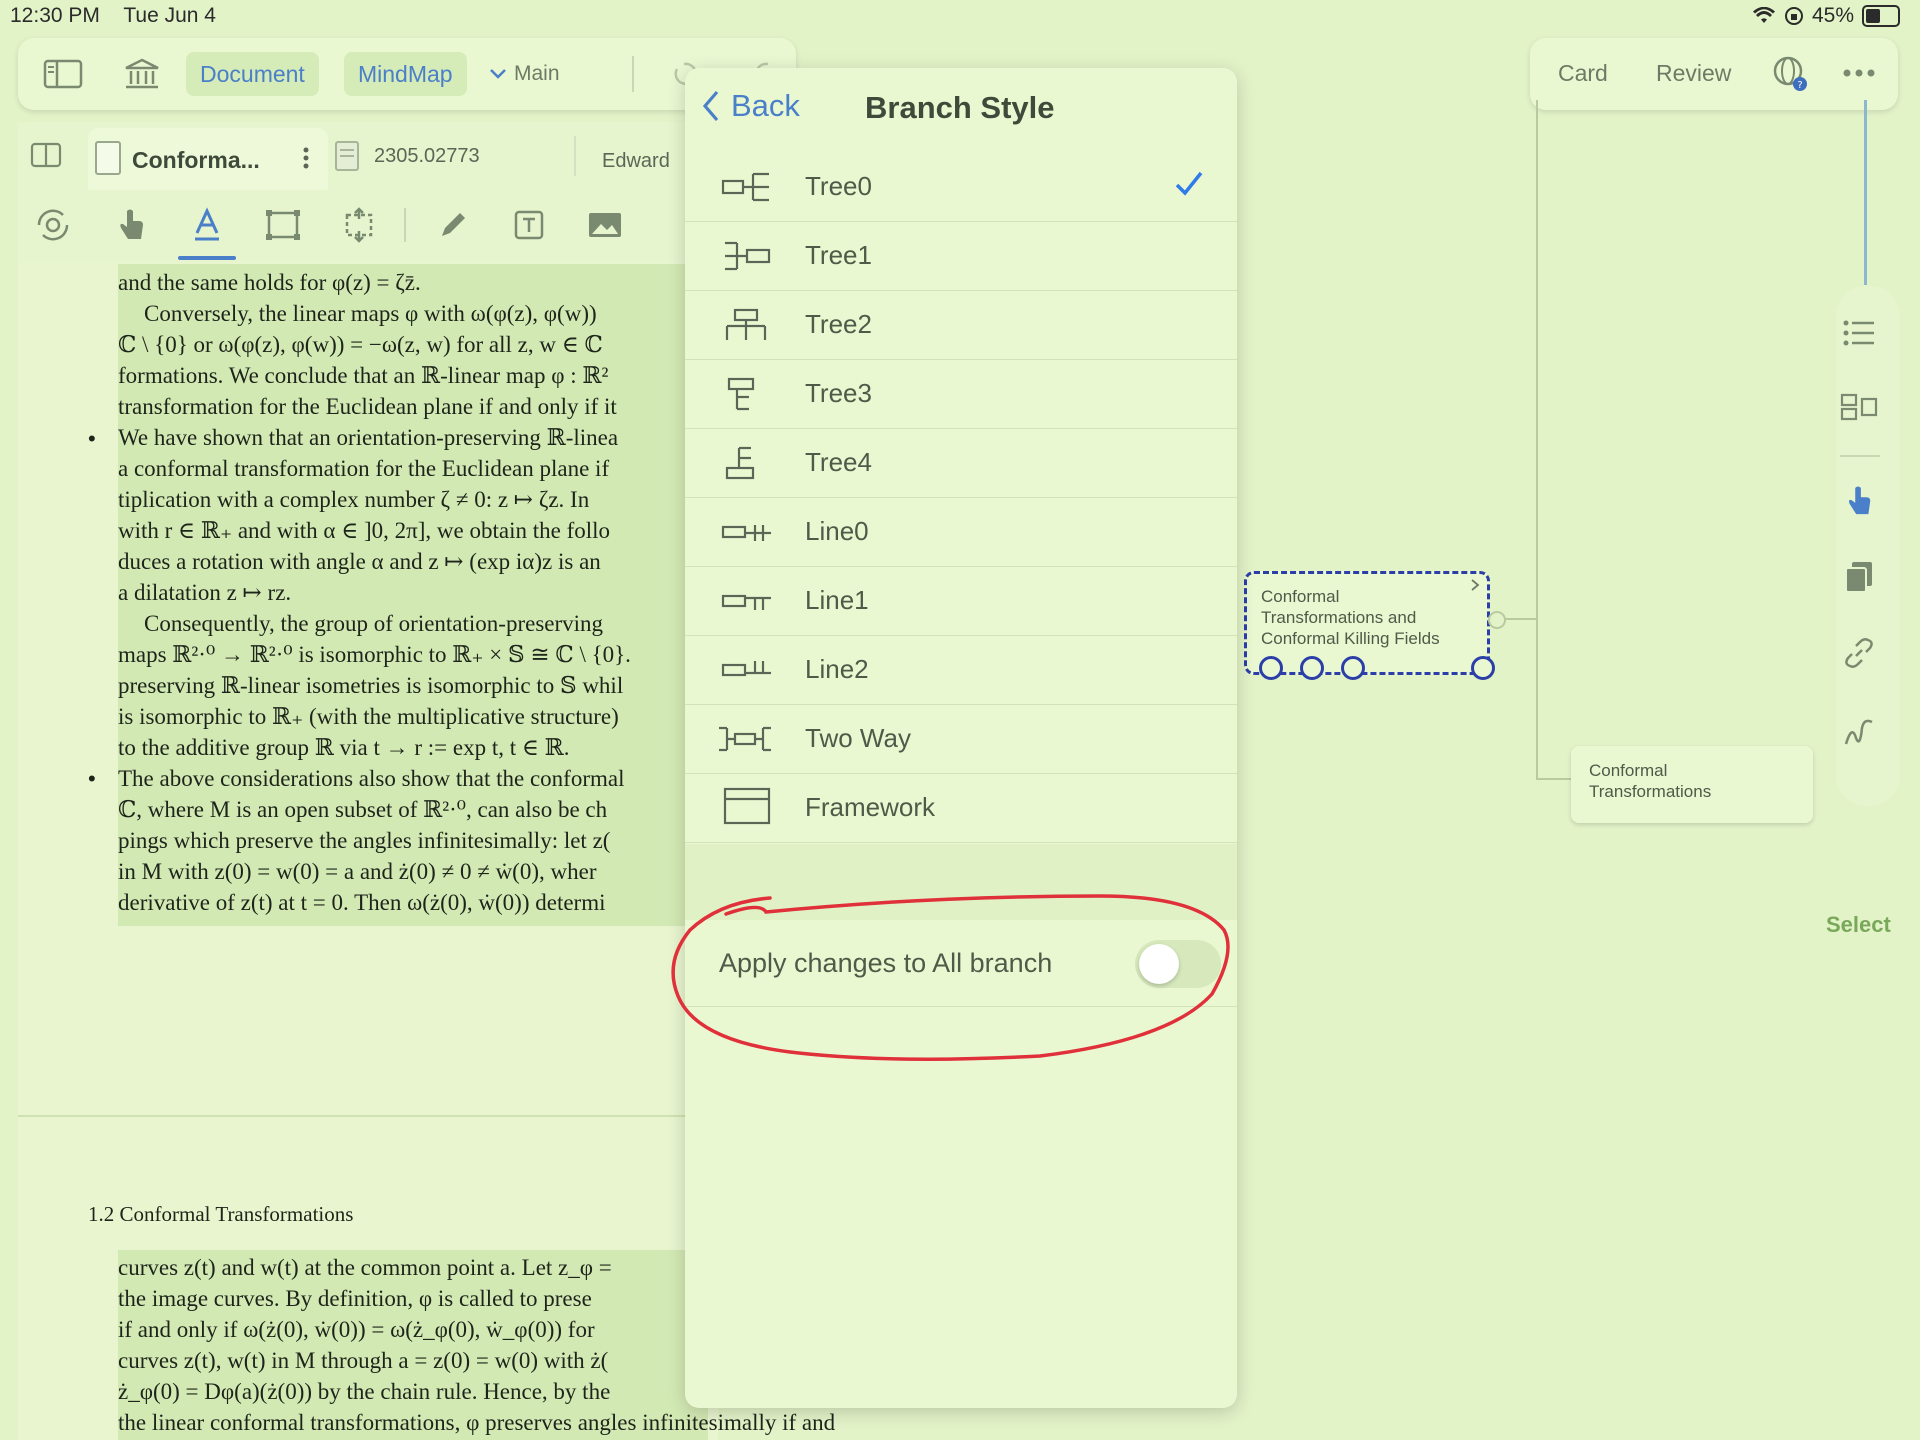 The width and height of the screenshot is (1920, 1440). What do you see at coordinates (886, 963) in the screenshot?
I see `apply-all-label: Apply changes to All branch` at bounding box center [886, 963].